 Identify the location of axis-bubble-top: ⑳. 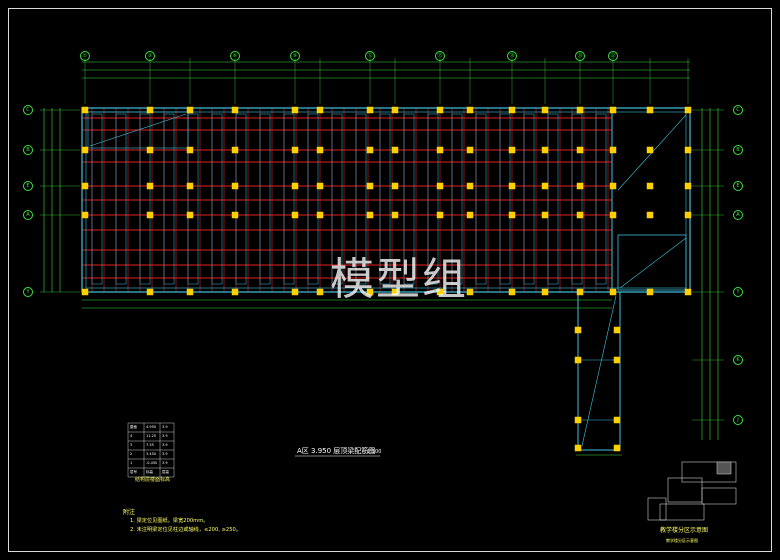
(580, 56).